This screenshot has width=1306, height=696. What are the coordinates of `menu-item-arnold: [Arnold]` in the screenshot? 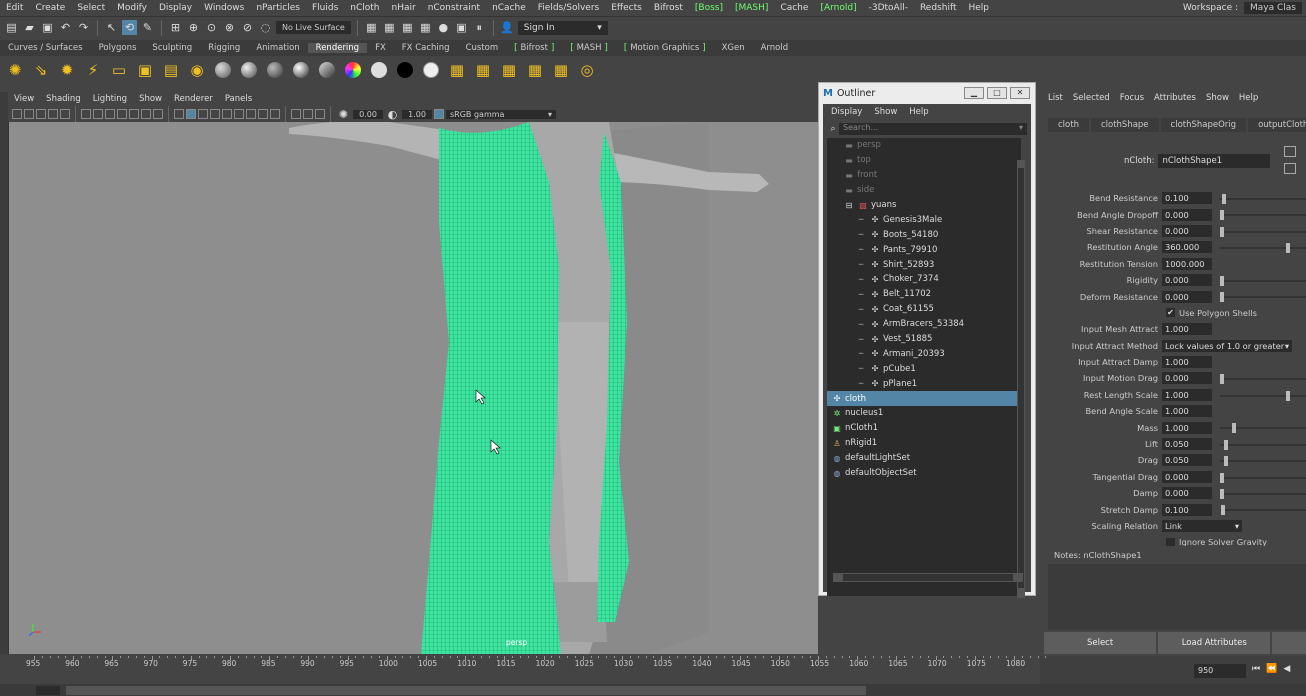 It's located at (838, 8).